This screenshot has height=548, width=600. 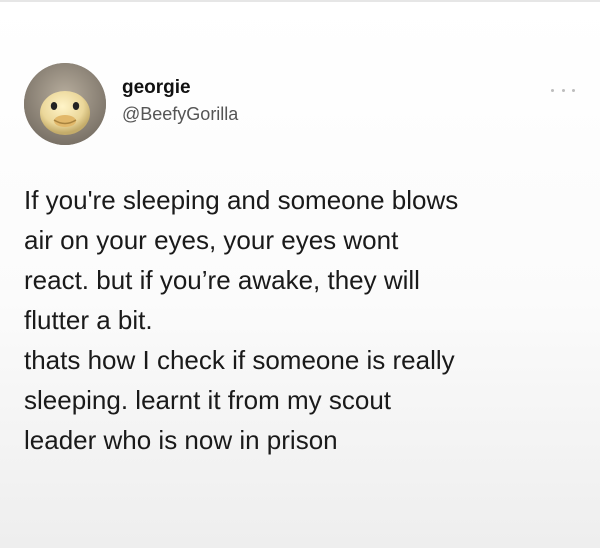 I want to click on tweet-text-line: thats how I check if someone is really, so click(x=239, y=360).